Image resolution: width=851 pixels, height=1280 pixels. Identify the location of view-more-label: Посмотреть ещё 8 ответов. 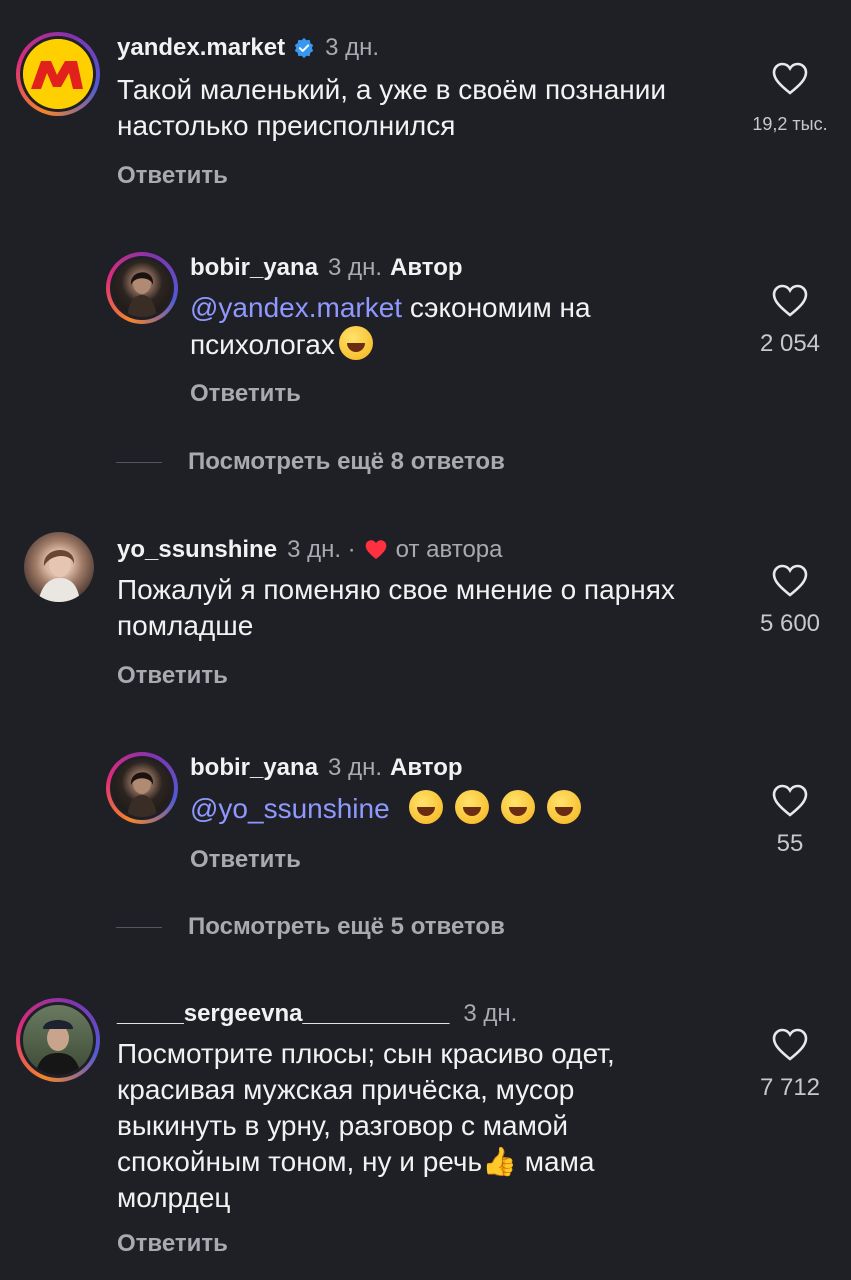
(346, 461).